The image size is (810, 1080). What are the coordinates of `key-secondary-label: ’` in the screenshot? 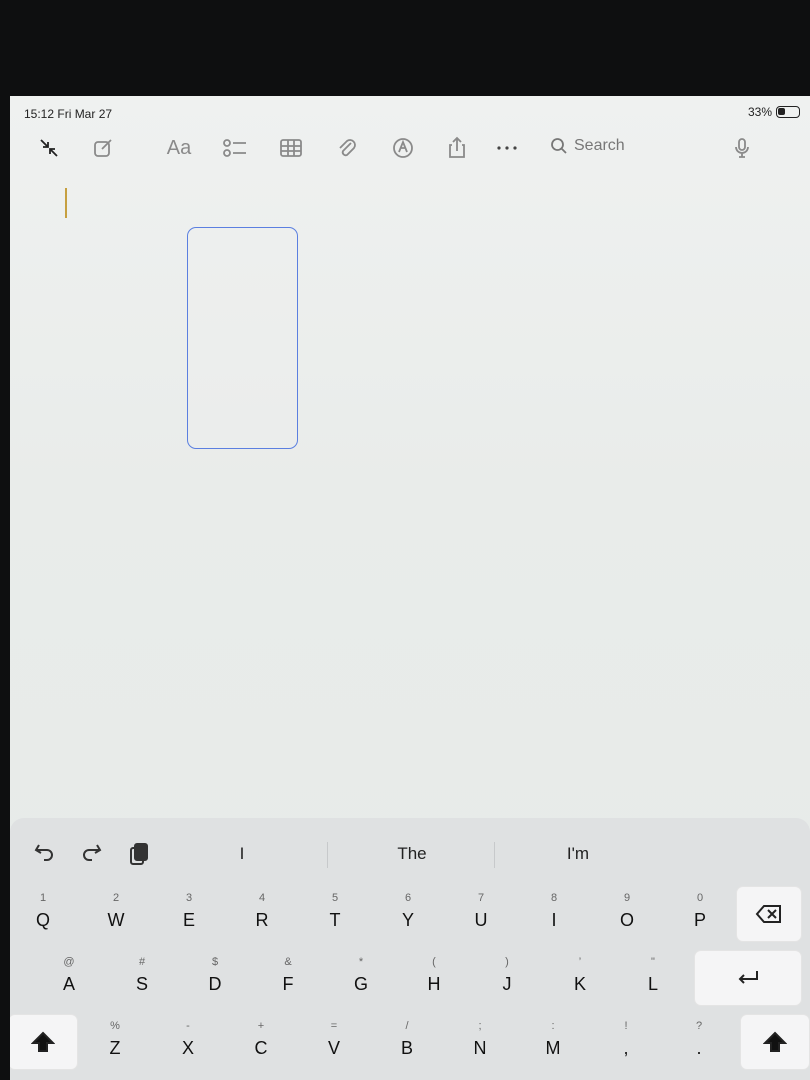 It's located at (580, 962).